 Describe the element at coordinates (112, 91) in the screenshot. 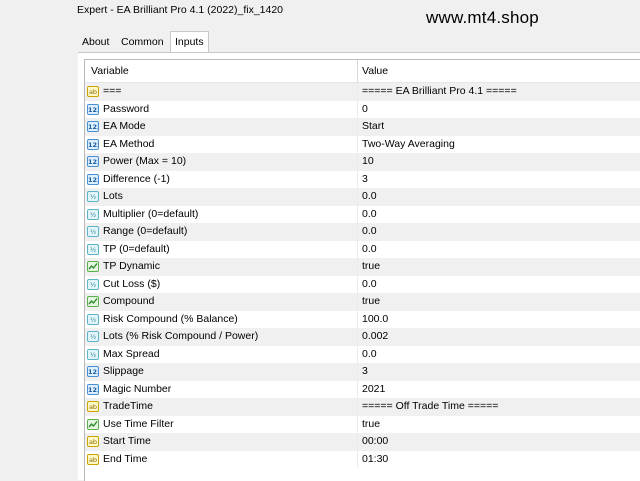

I see `variable-name: ===` at that location.